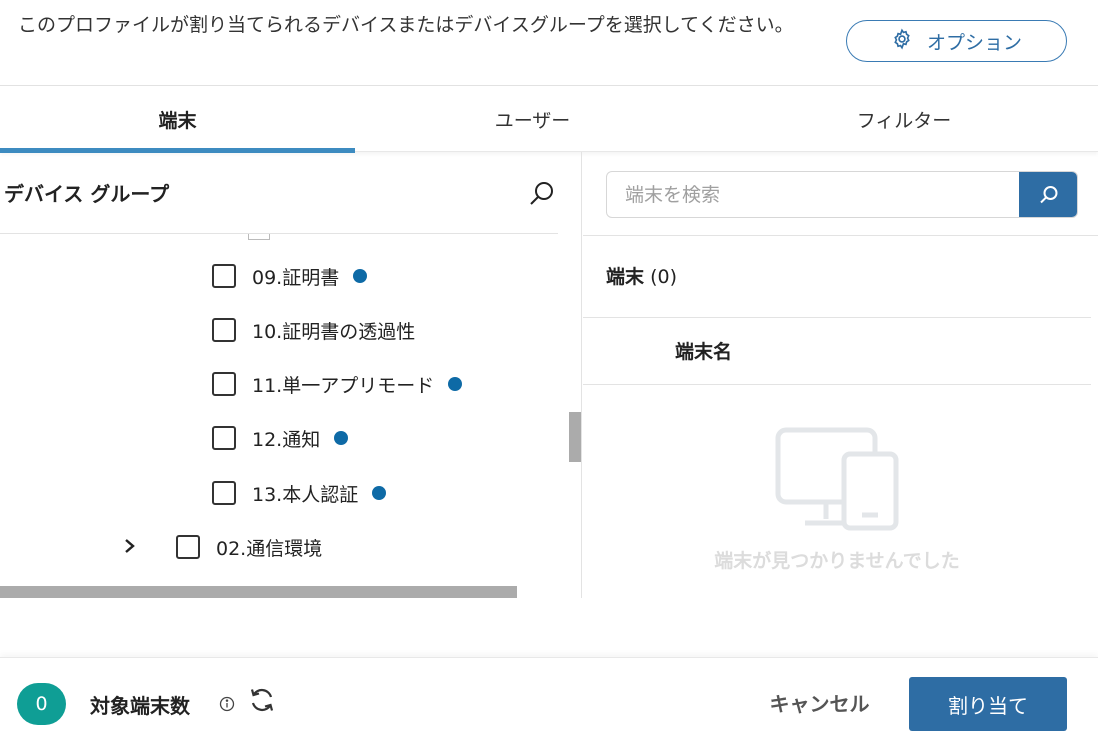 Image resolution: width=1098 pixels, height=743 pixels. I want to click on assign-button: 割り当て, so click(988, 704).